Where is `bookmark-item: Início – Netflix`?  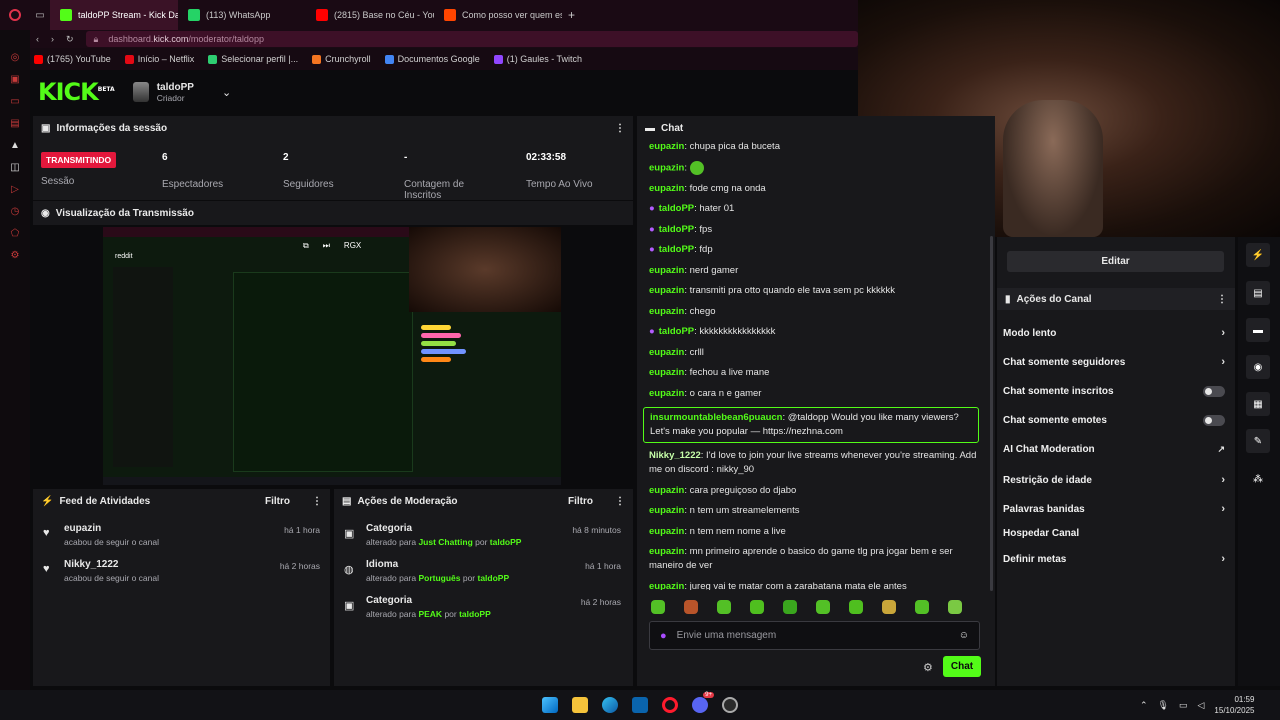
bookmark-item: Início – Netflix is located at coordinates (159, 59).